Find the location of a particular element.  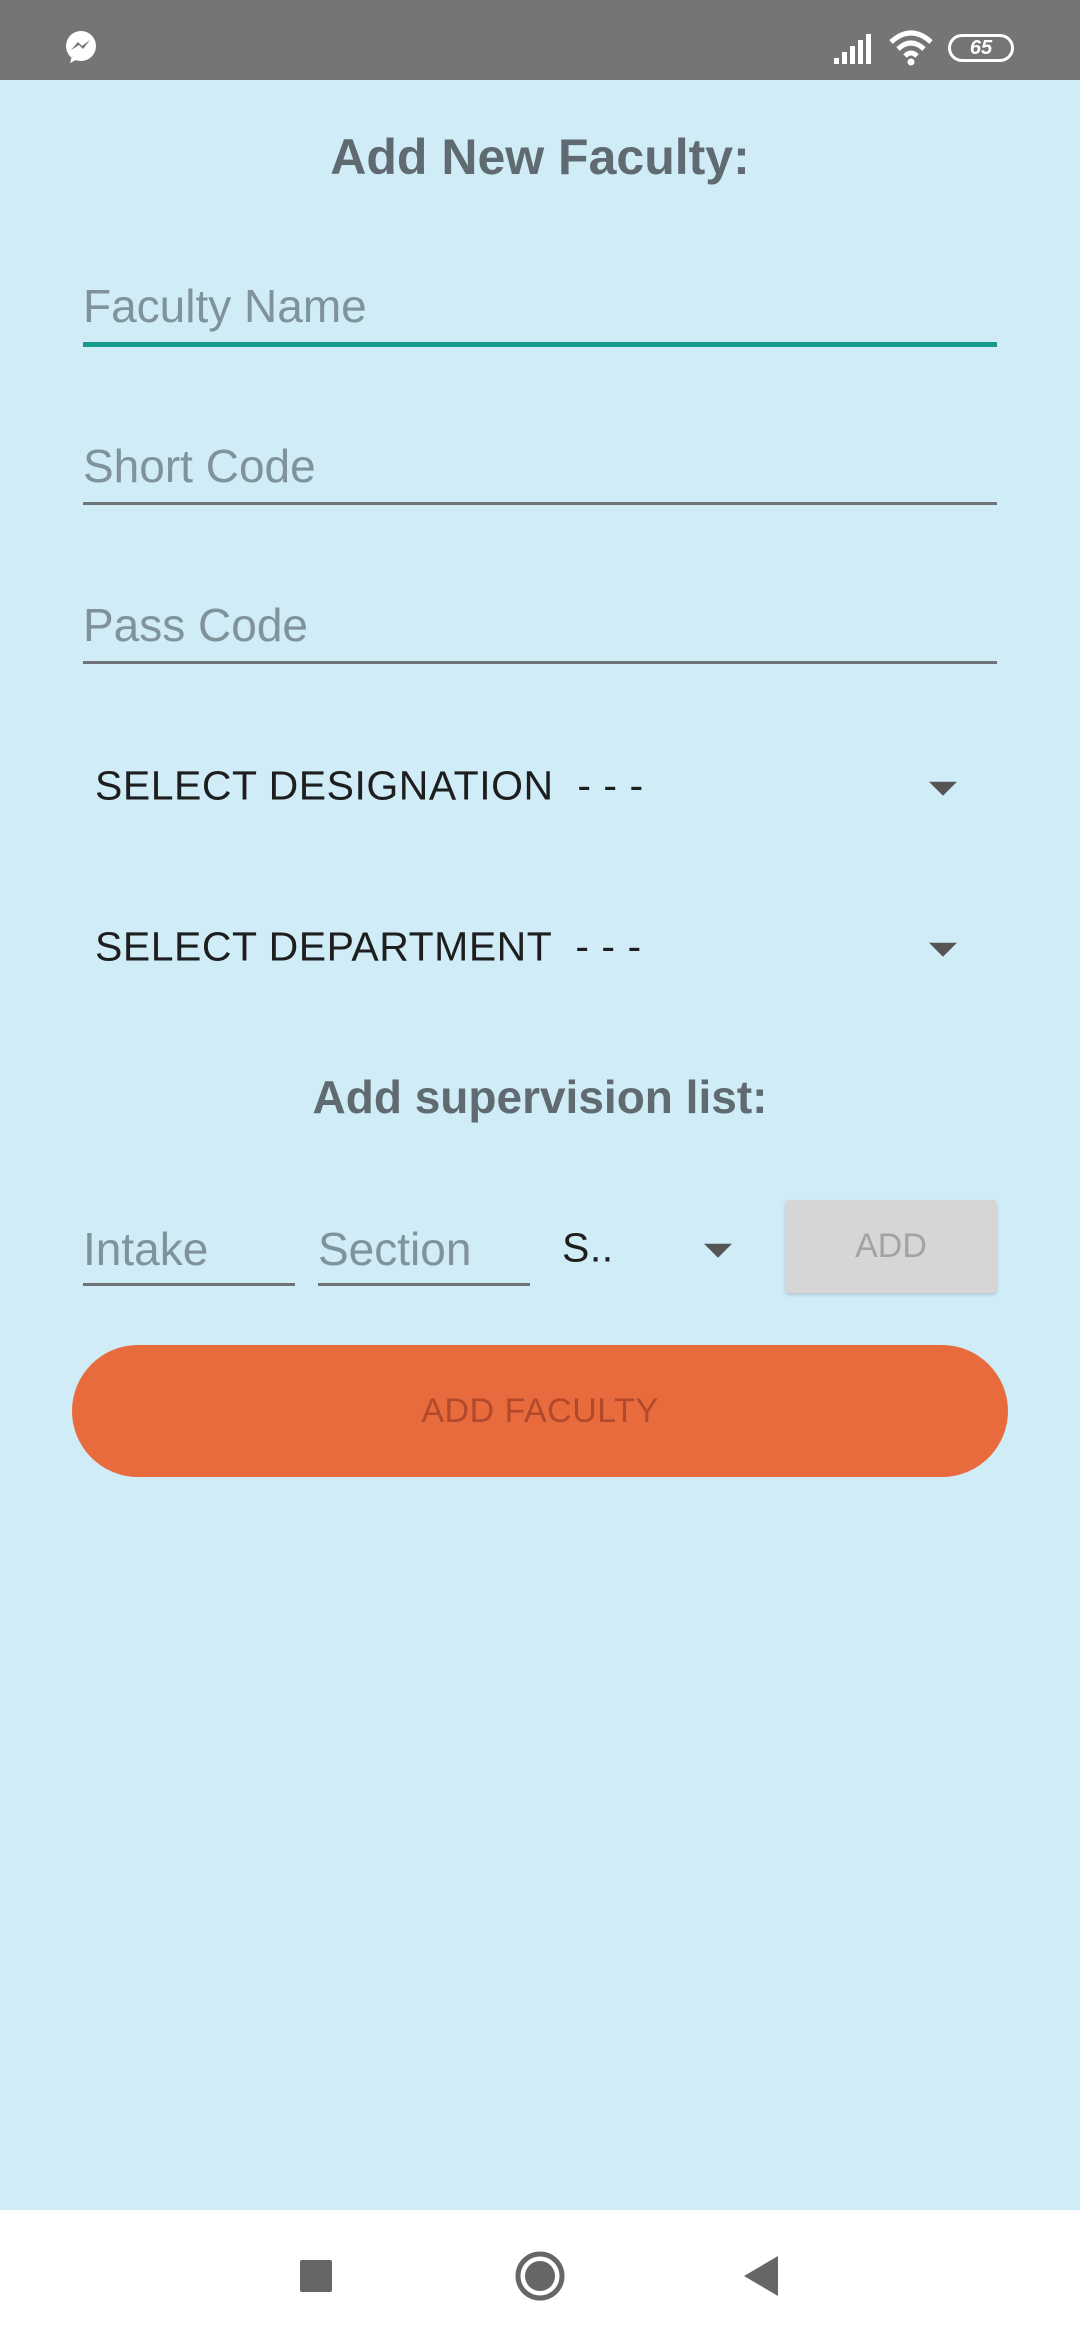

faculty-name-input is located at coordinates (540, 306).